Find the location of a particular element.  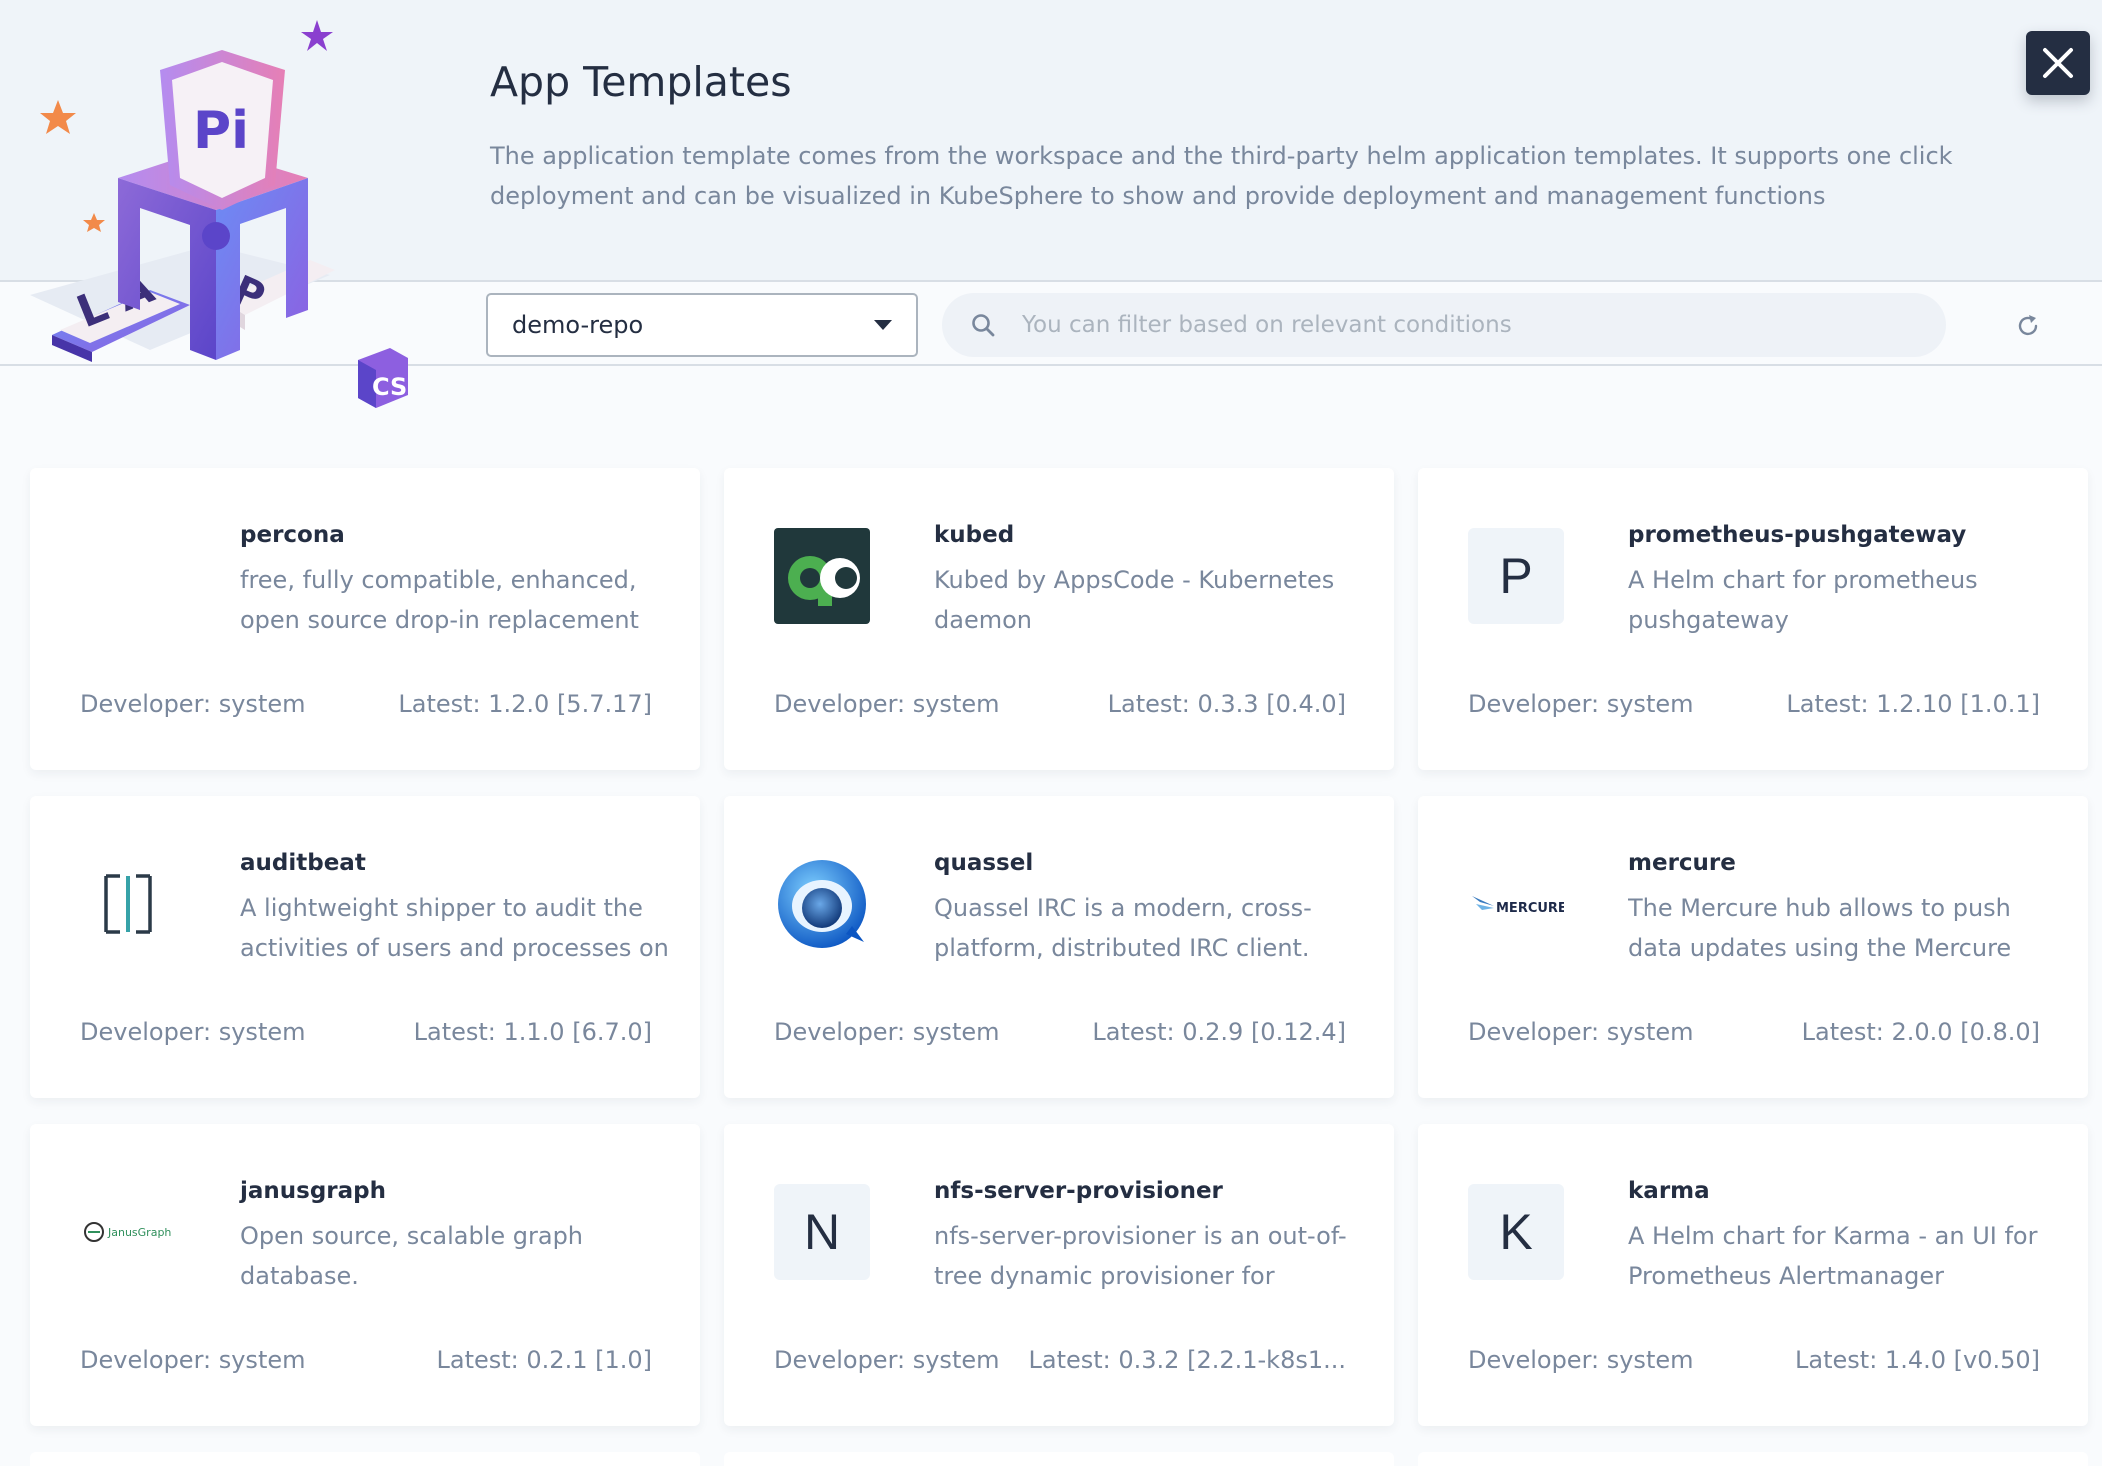

svg-text: JanusGraph is located at coordinates (139, 1232).